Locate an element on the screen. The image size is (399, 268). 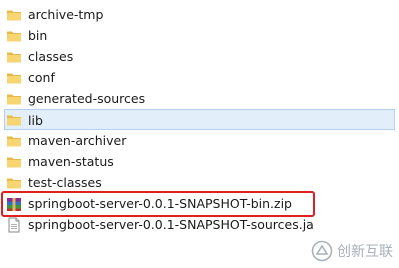
file-item-maven-archiver: maven-archiver is located at coordinates (199, 140).